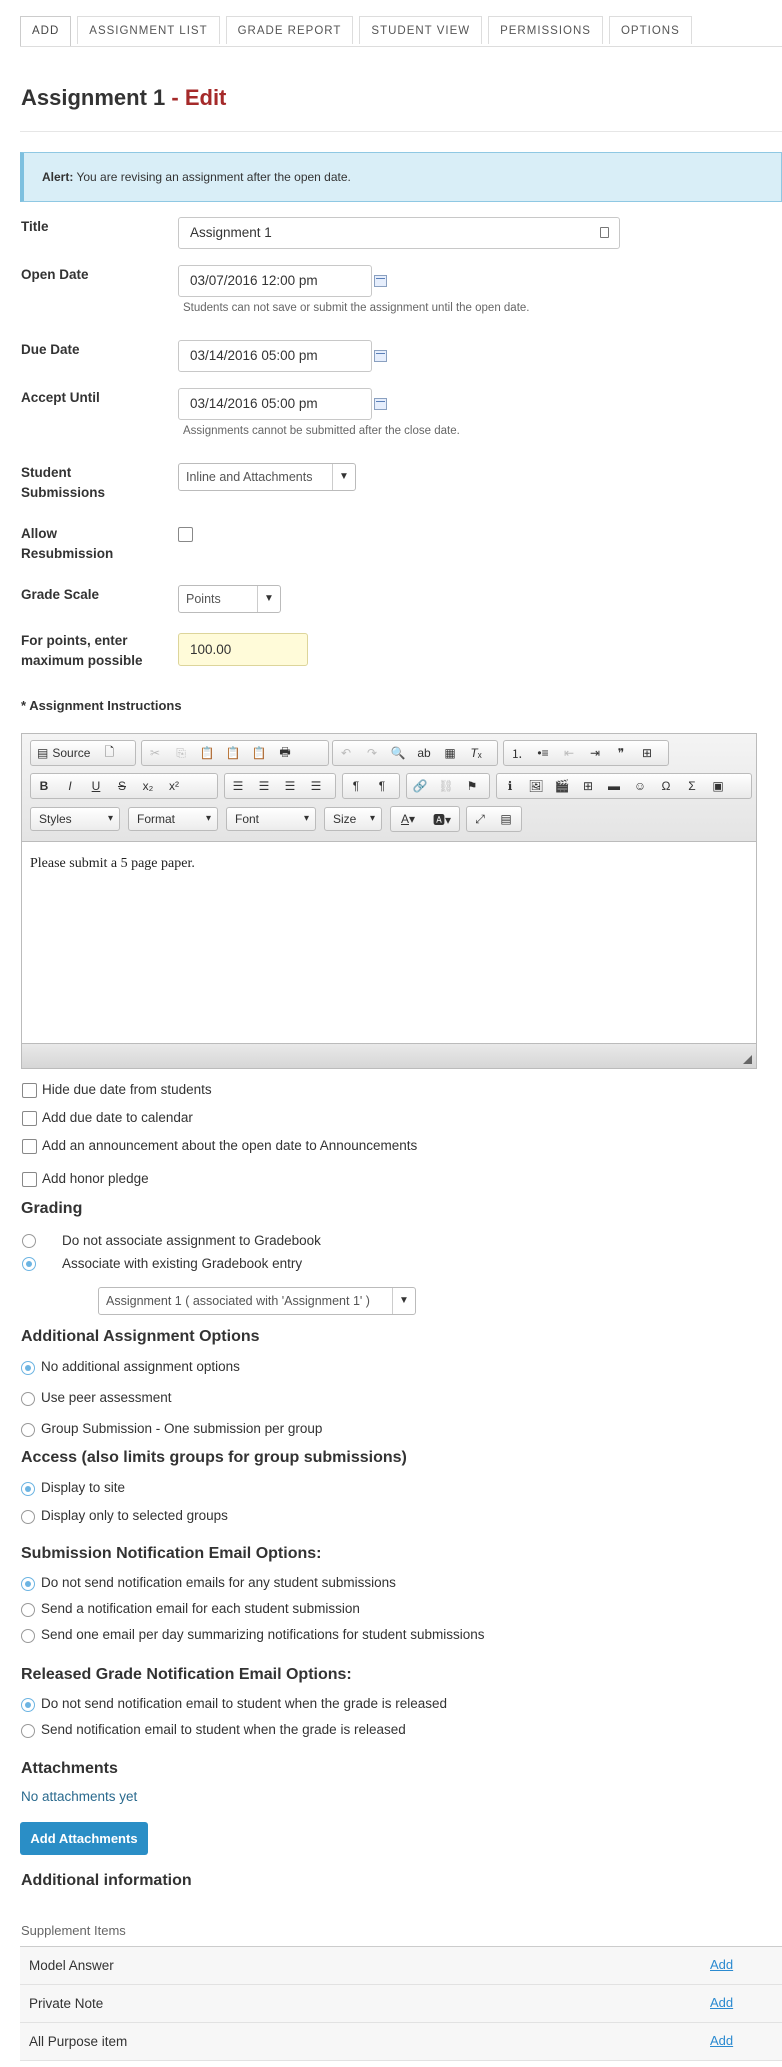 The width and height of the screenshot is (782, 2067). I want to click on tab-permissions: PERMISSIONS, so click(545, 30).